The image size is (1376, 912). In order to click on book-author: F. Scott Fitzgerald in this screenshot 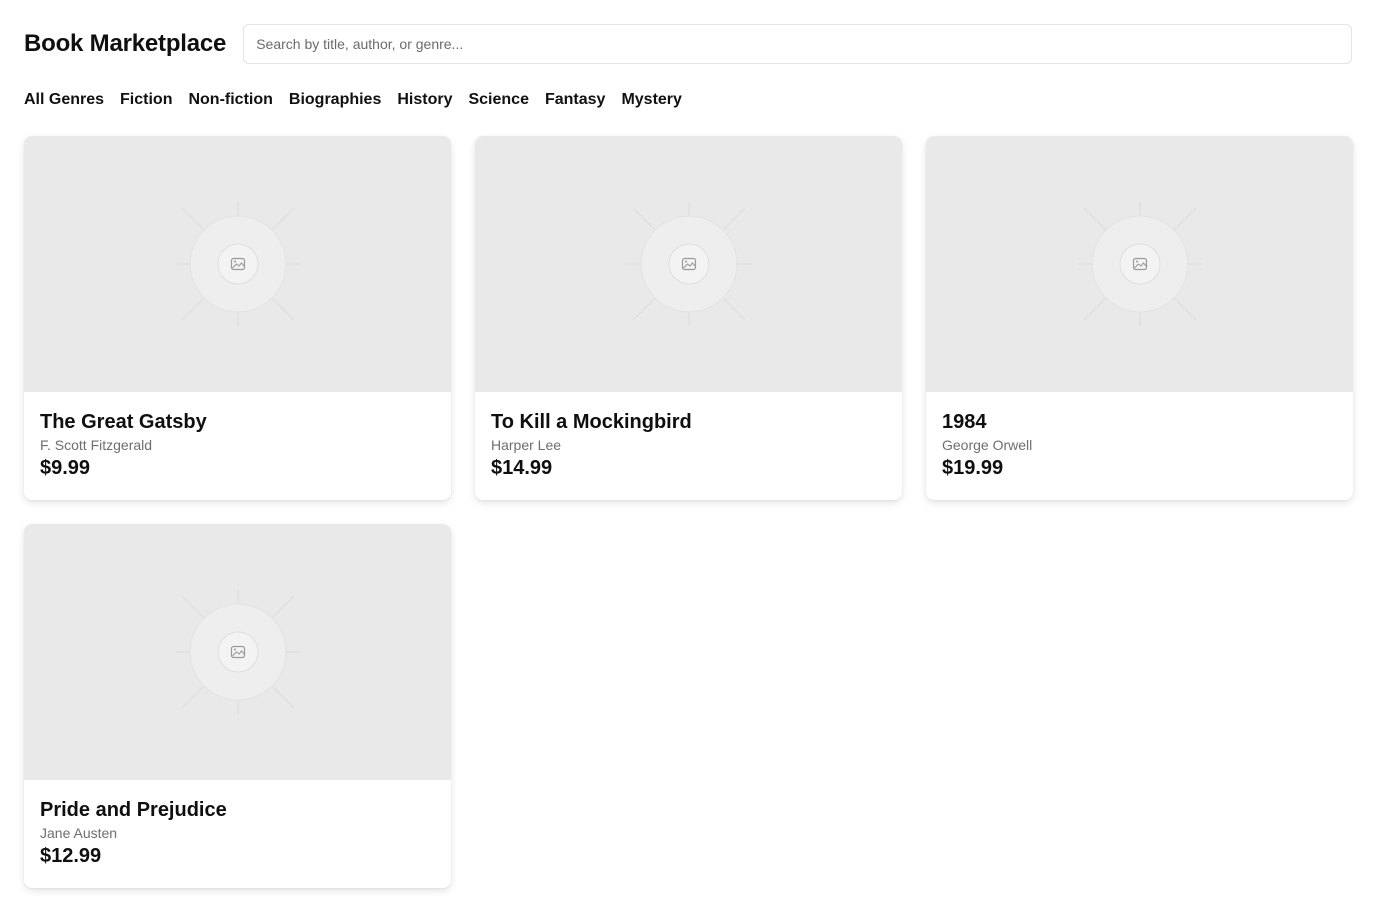, I will do `click(96, 445)`.